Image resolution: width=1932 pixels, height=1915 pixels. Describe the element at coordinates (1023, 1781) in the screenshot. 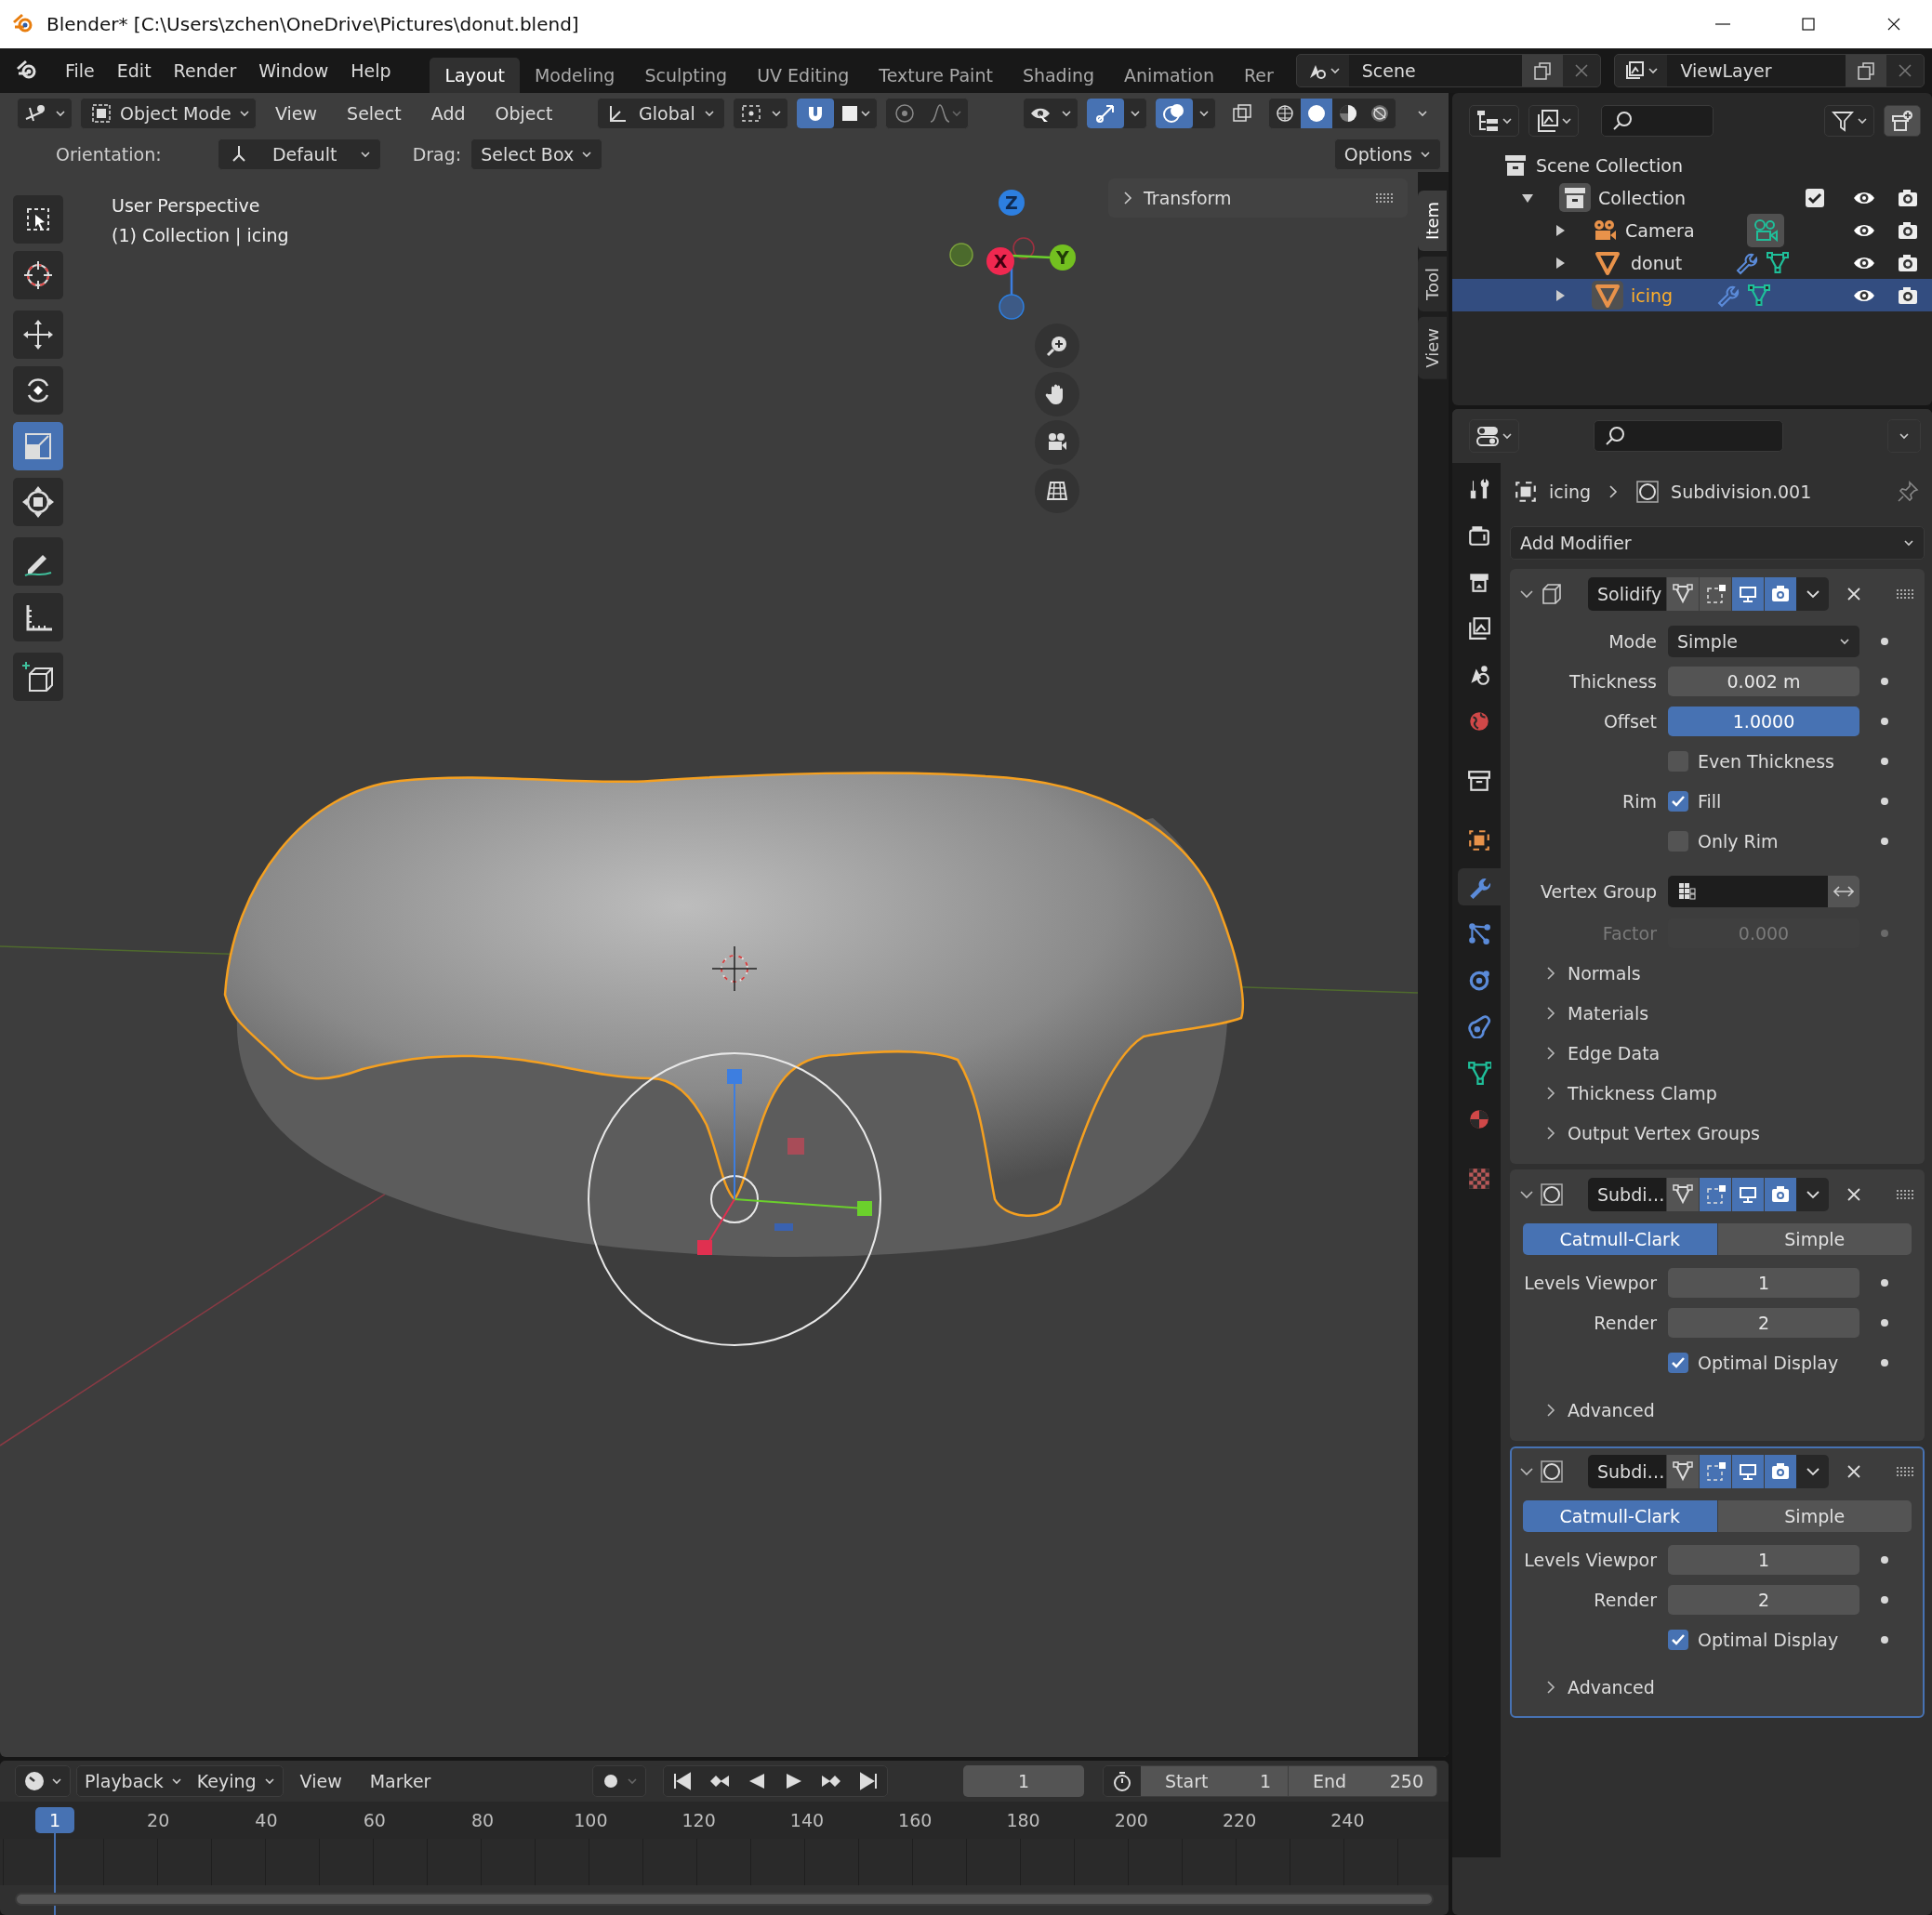

I see `frame-field: 1` at that location.